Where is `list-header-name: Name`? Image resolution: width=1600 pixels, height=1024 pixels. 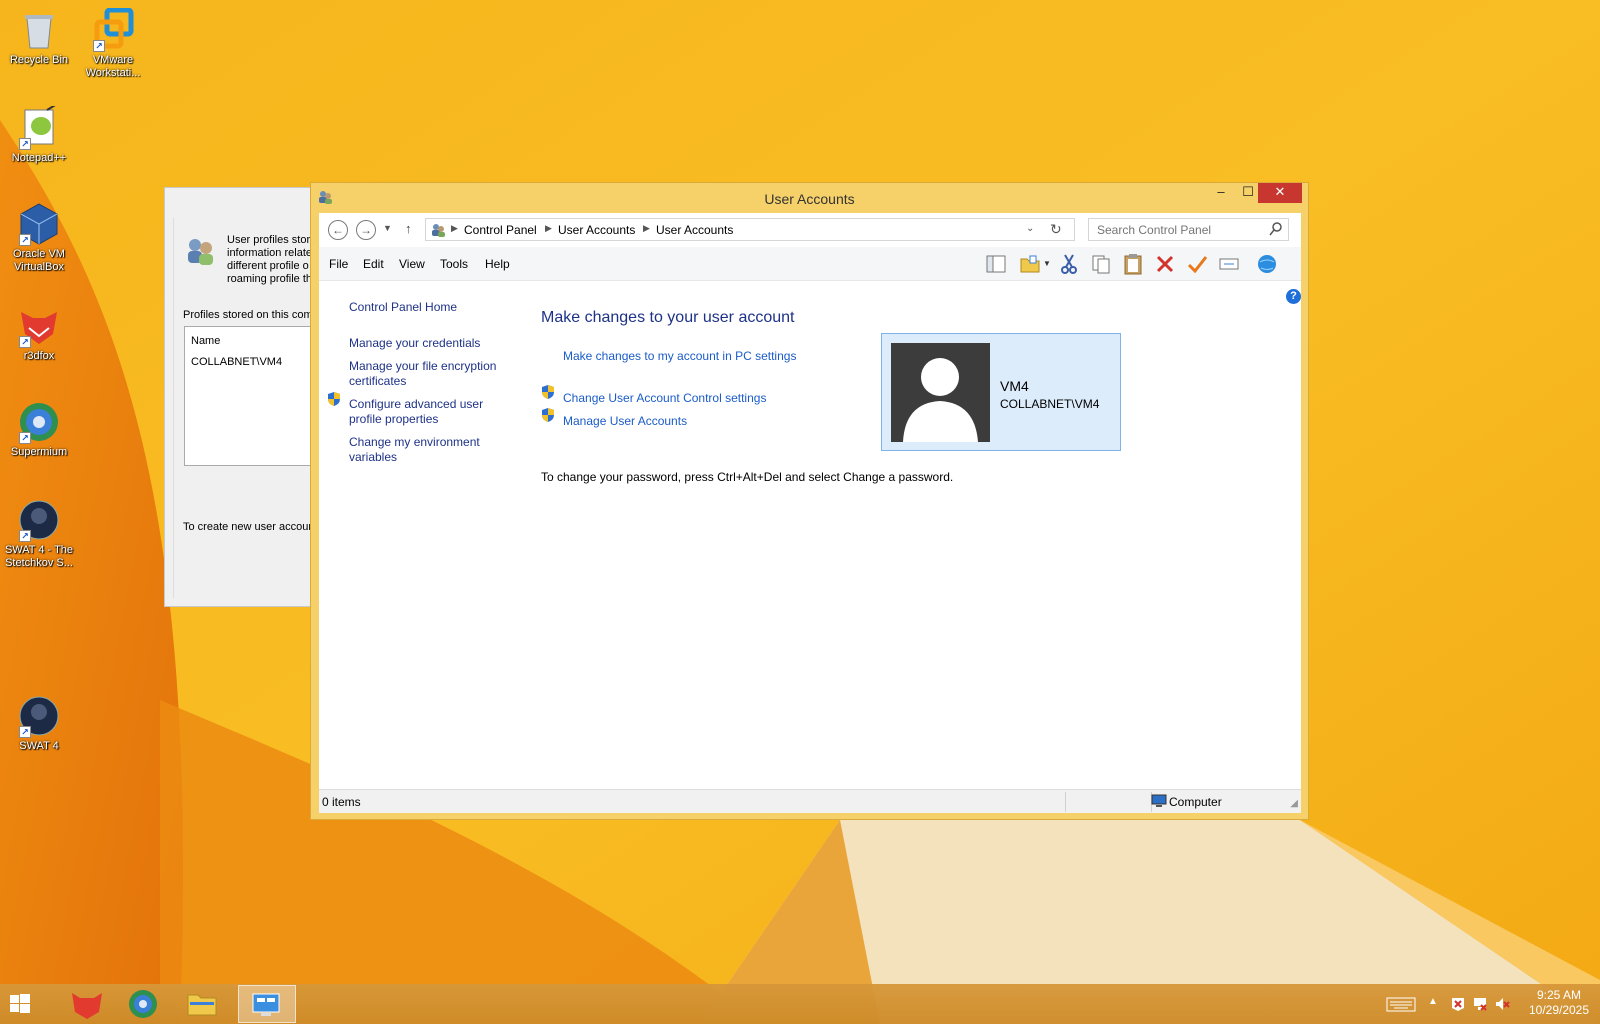
list-header-name: Name is located at coordinates (205, 341).